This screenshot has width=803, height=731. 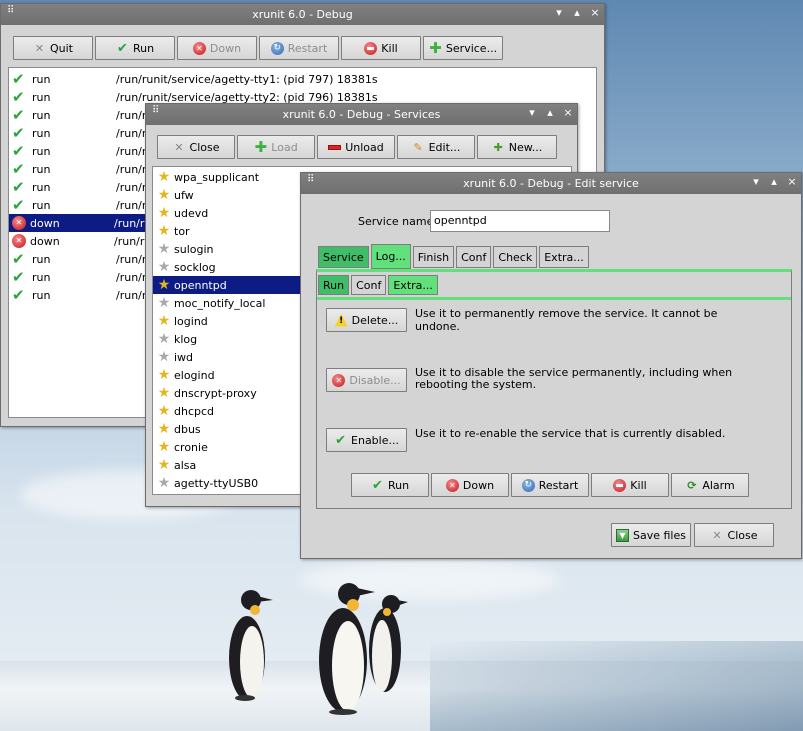 I want to click on main-titlebar: ⠿ xrunit 6.0 - Debug ▾ ▴ ×, so click(x=302, y=14).